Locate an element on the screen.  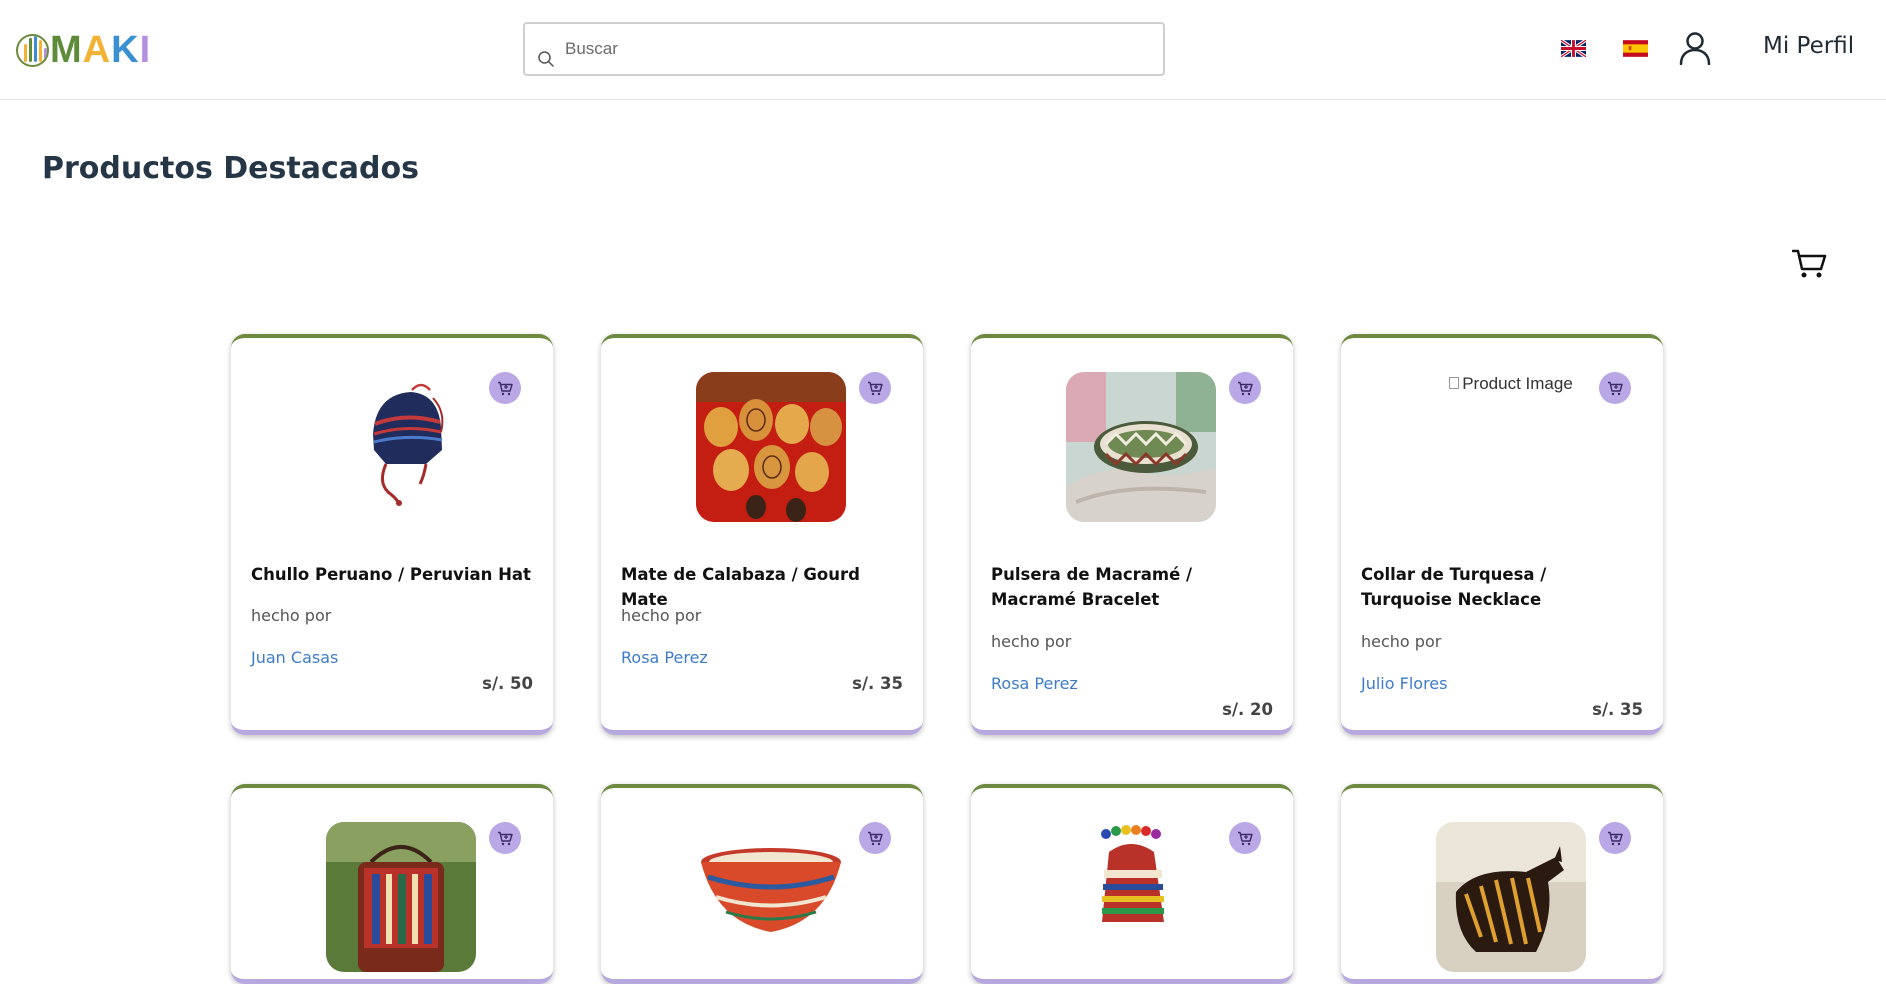
shopping-cart-icon is located at coordinates (1809, 266).